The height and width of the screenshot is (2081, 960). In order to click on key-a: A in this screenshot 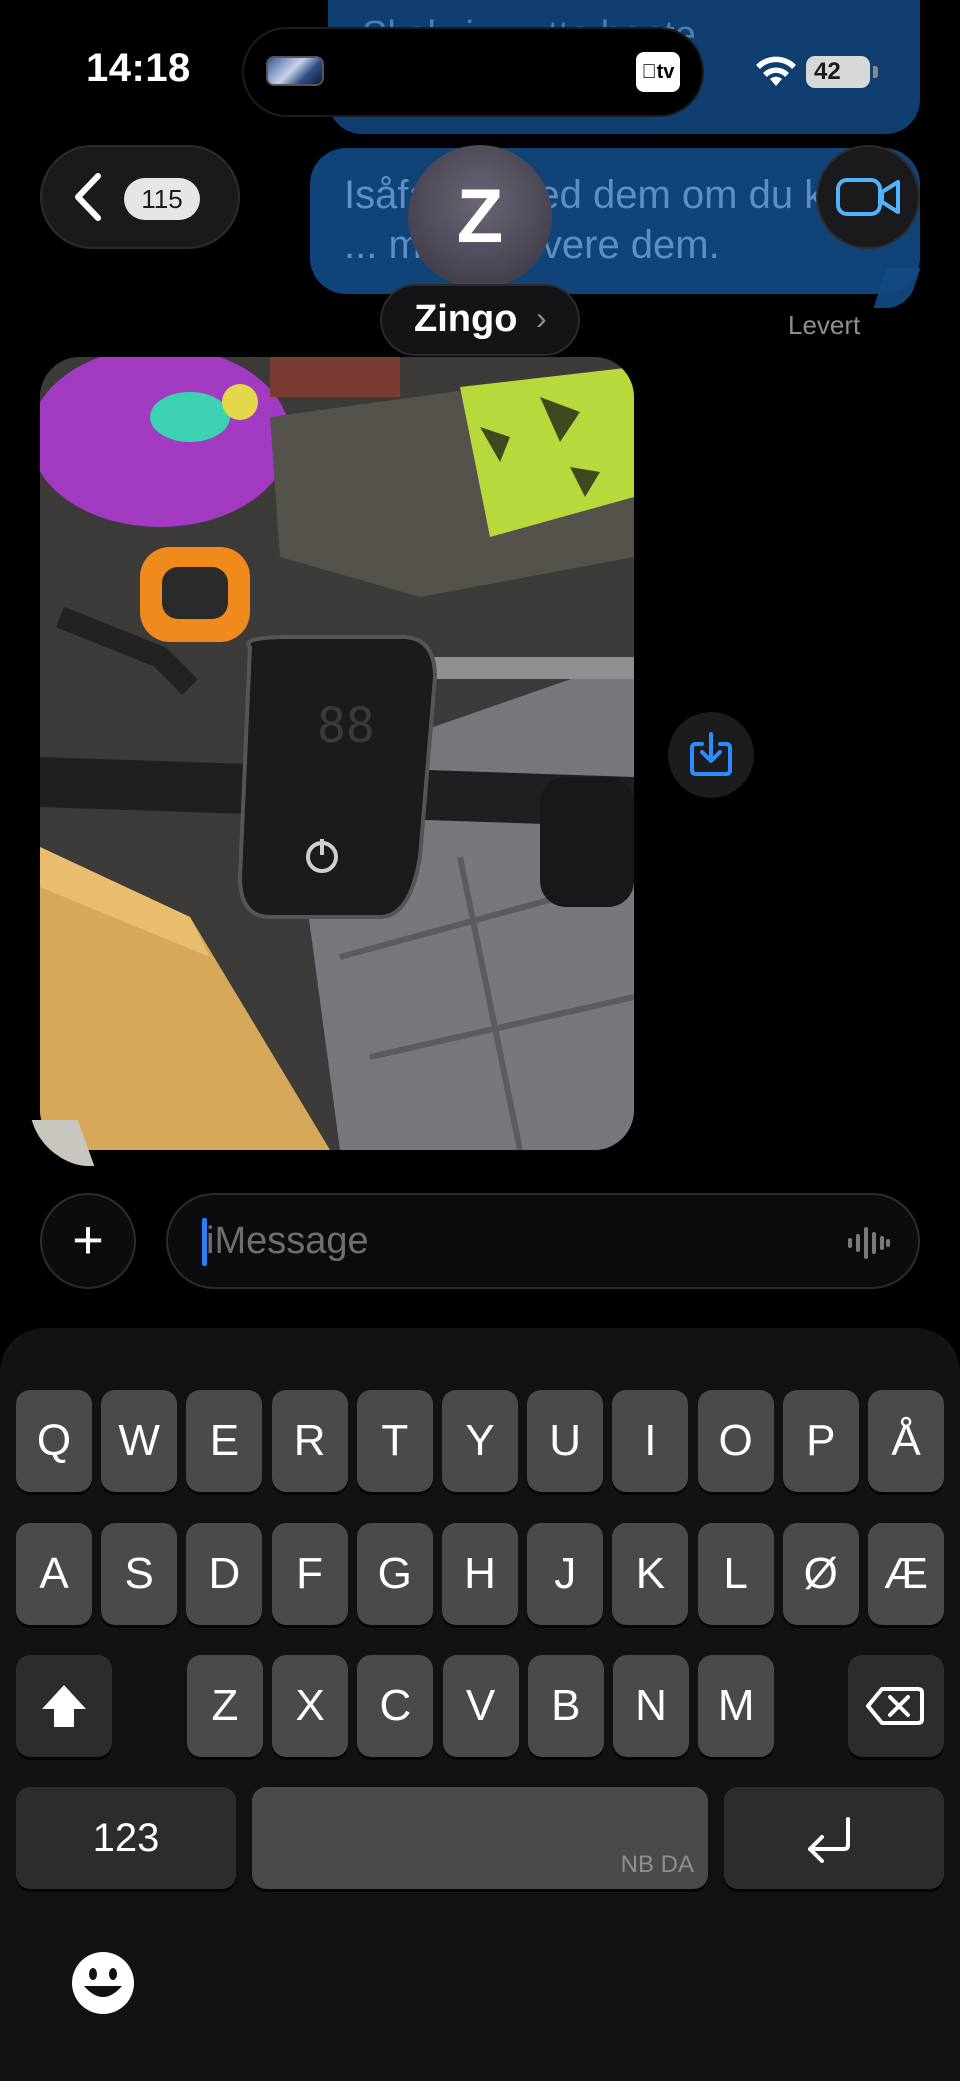, I will do `click(54, 1574)`.